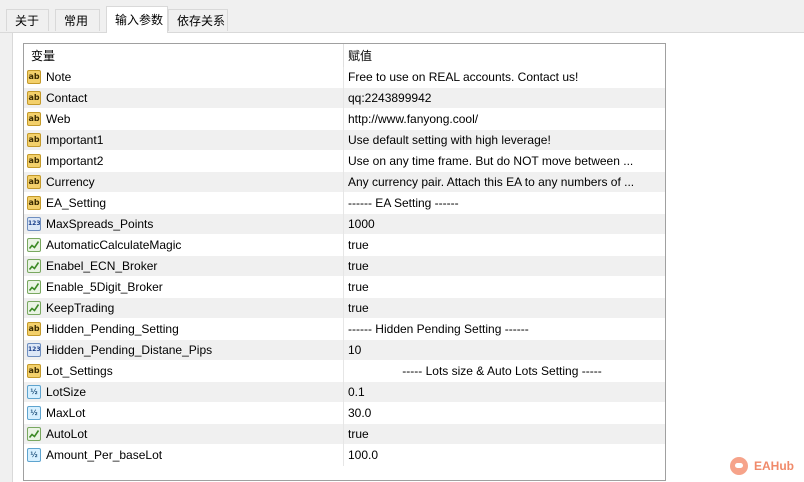 The image size is (804, 482). I want to click on watermark-text: EAHub, so click(774, 466).